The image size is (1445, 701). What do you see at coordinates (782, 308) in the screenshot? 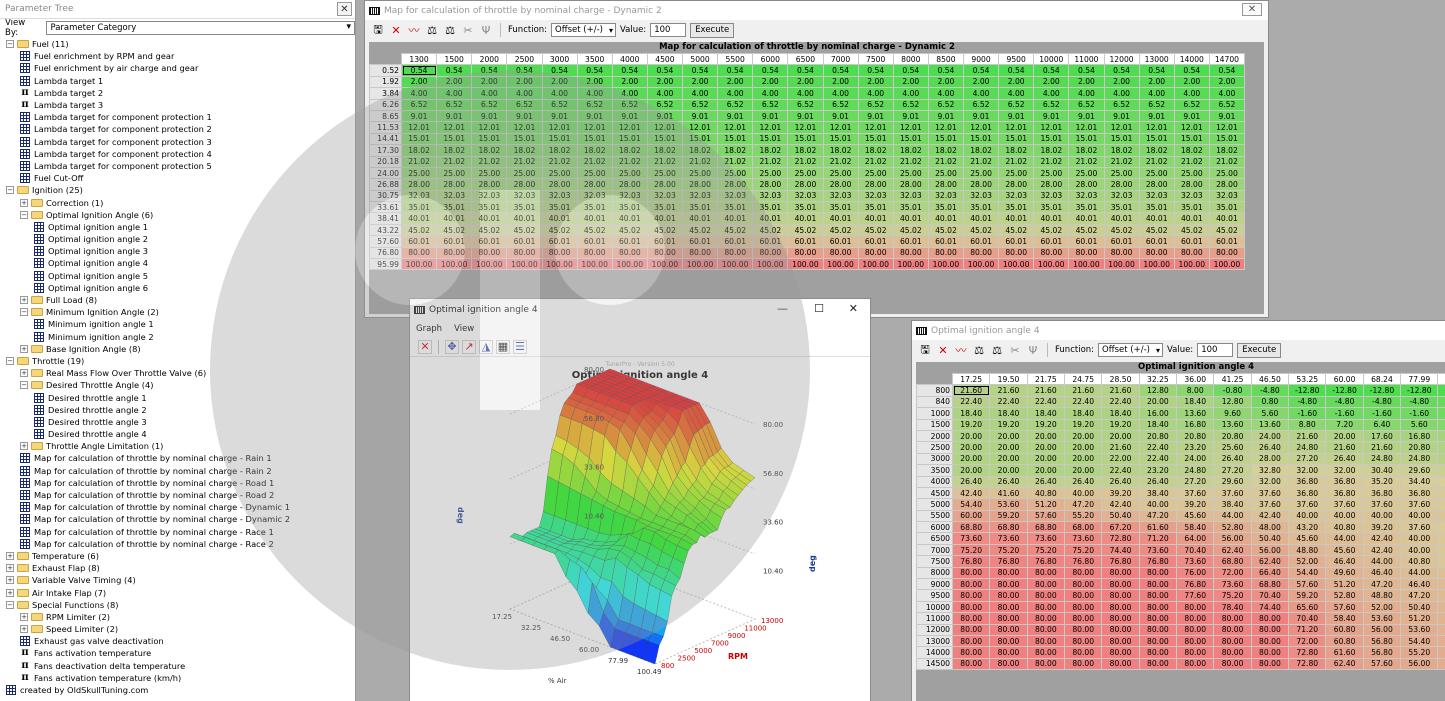
I see `minimize-icon: —` at bounding box center [782, 308].